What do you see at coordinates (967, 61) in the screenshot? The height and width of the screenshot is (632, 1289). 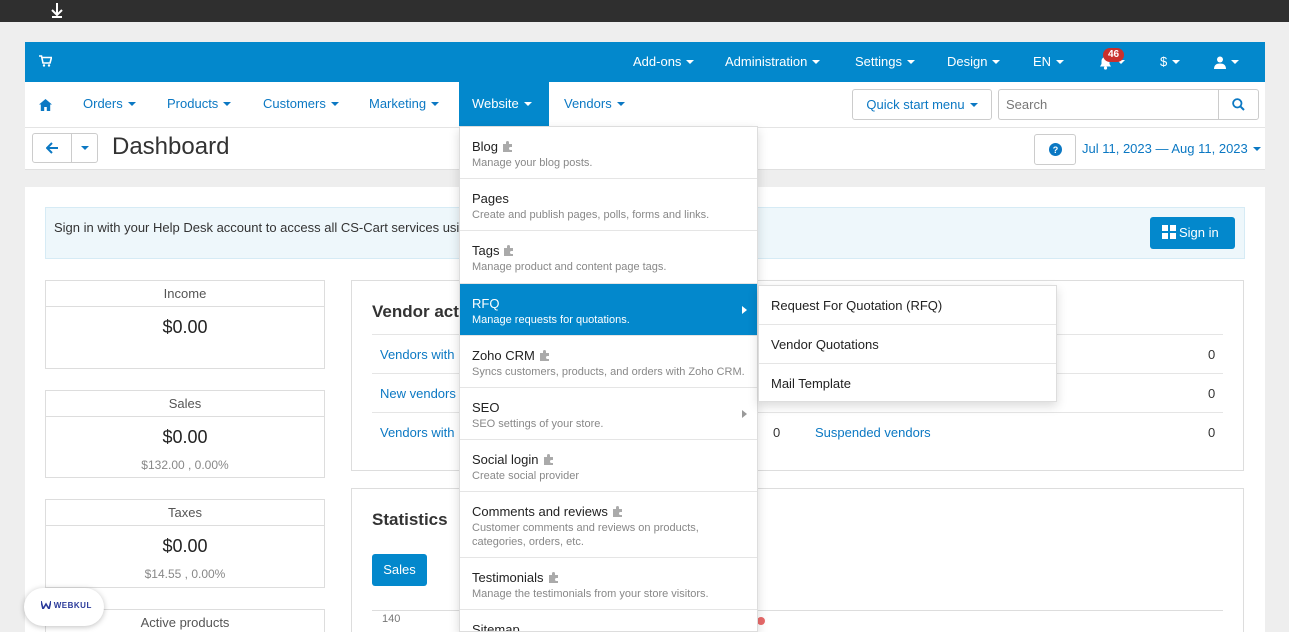 I see `design-label: Design` at bounding box center [967, 61].